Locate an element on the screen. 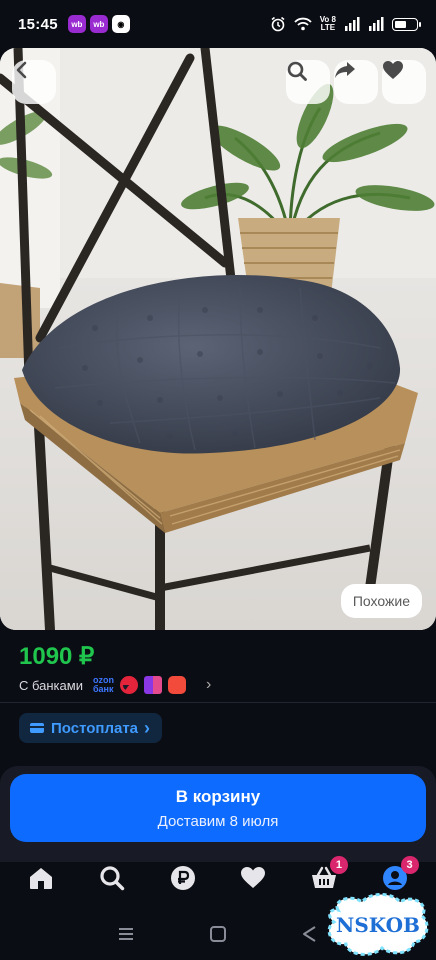 This screenshot has height=960, width=436. bank-offers-row: С банками ozon банк › is located at coordinates (115, 685).